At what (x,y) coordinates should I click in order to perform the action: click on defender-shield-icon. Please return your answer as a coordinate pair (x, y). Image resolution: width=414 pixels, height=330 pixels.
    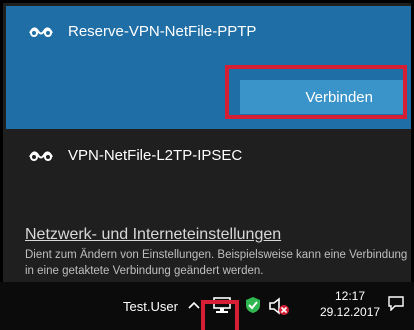
    Looking at the image, I should click on (253, 305).